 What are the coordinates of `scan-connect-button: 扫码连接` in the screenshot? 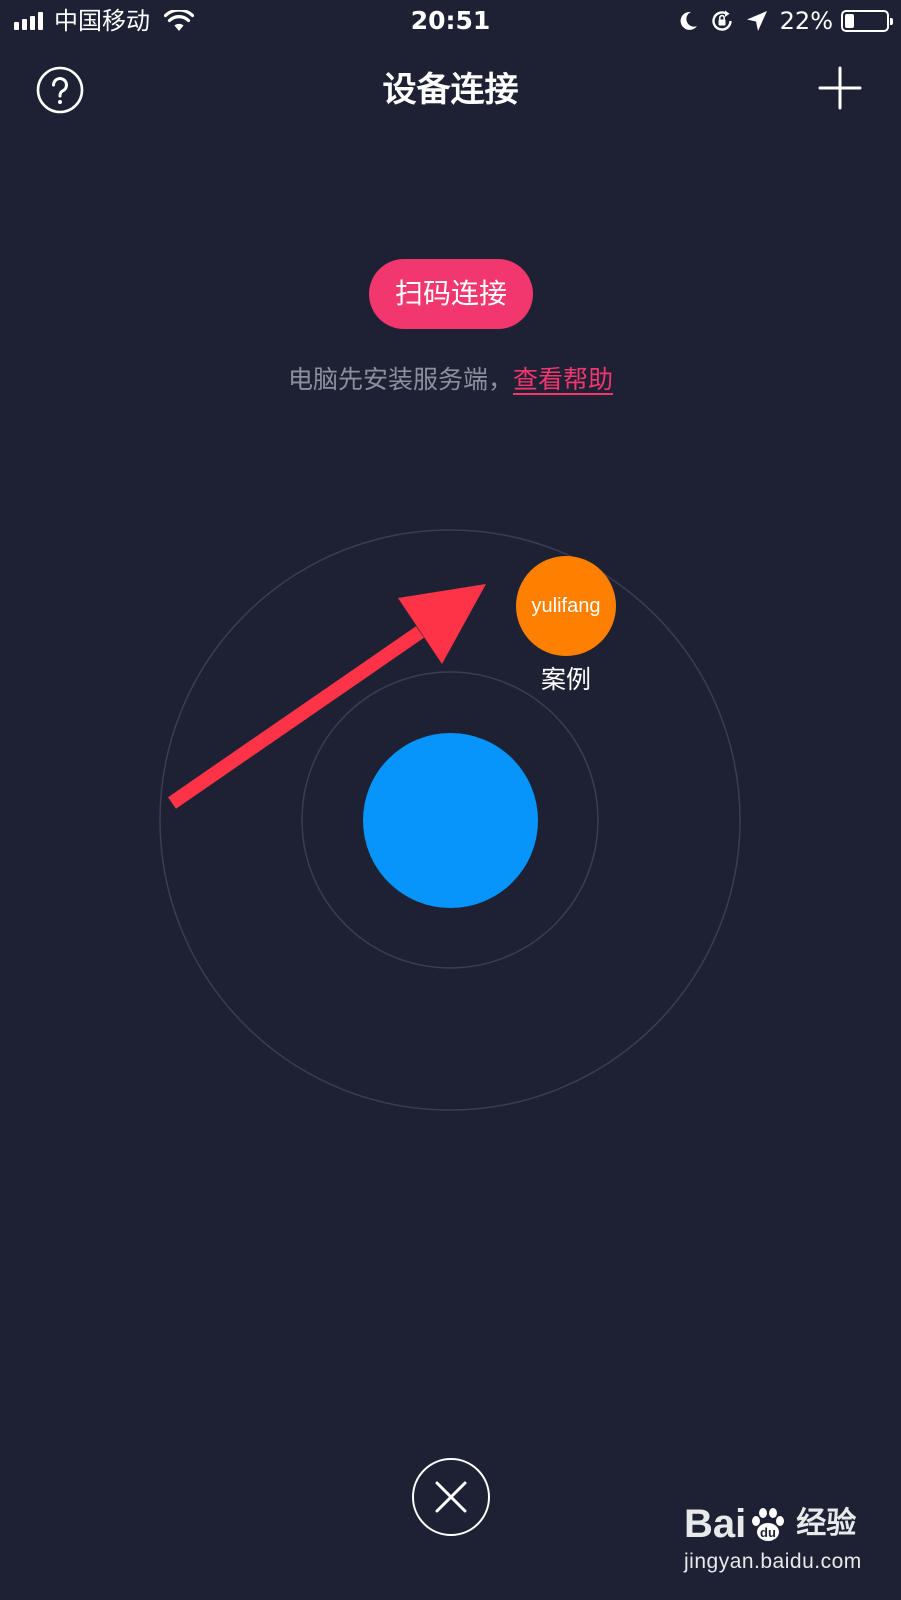 It's located at (451, 294).